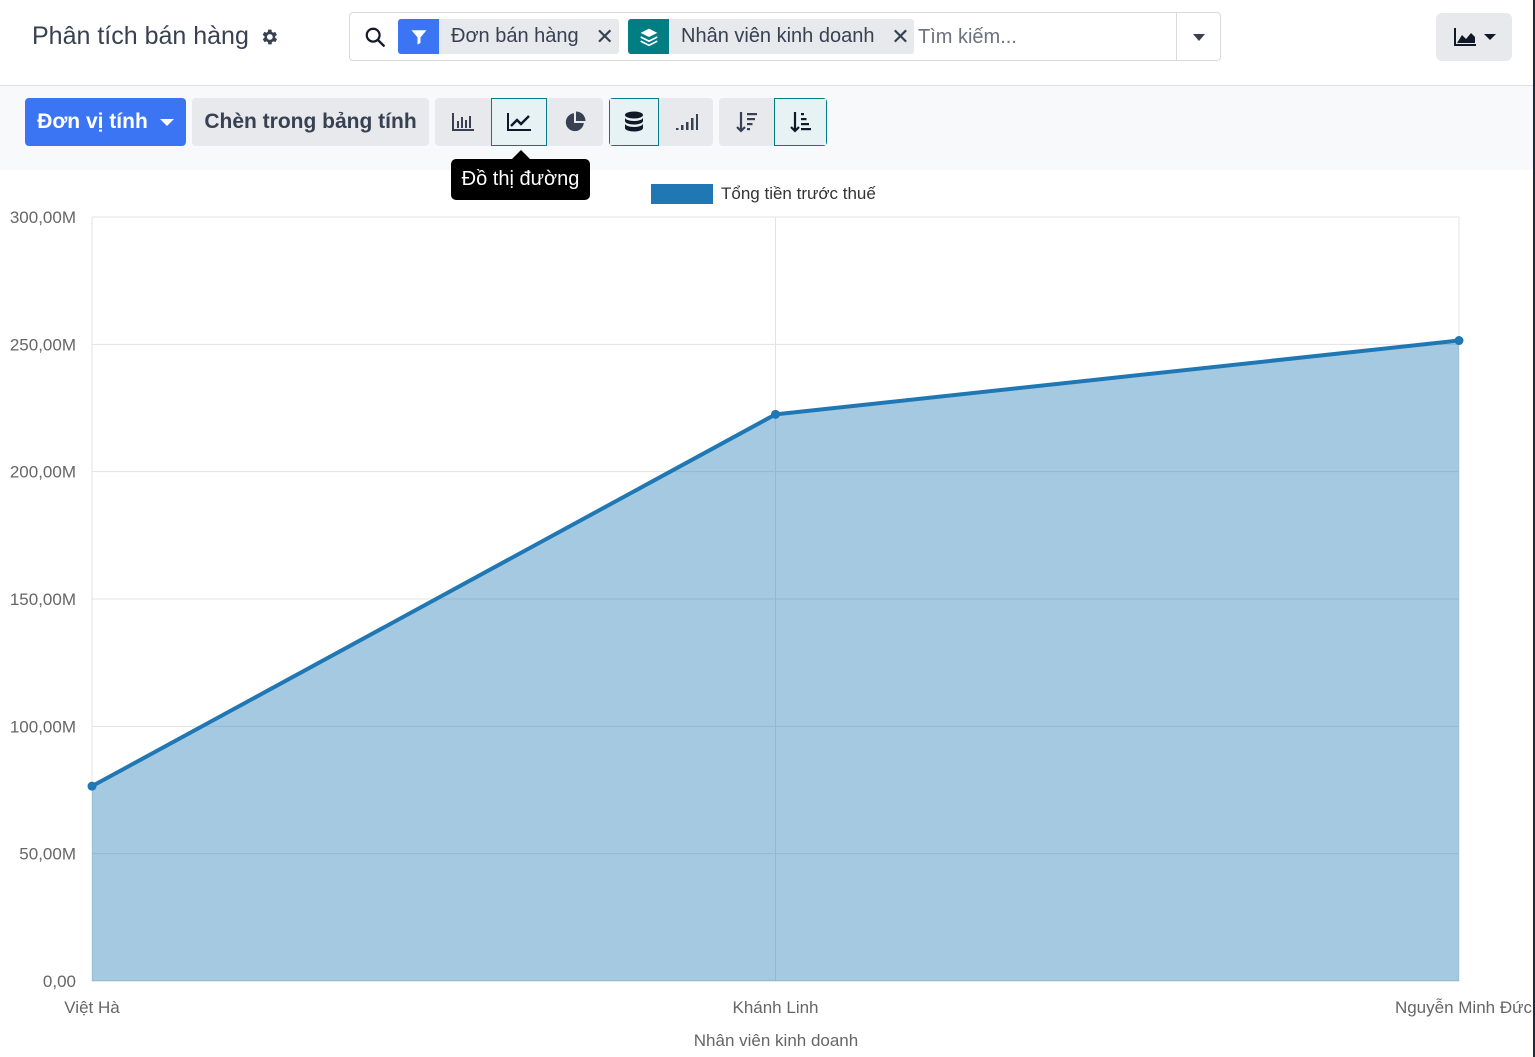 The height and width of the screenshot is (1057, 1535). Describe the element at coordinates (43, 344) in the screenshot. I see `y-tick-label: 250,00M` at that location.